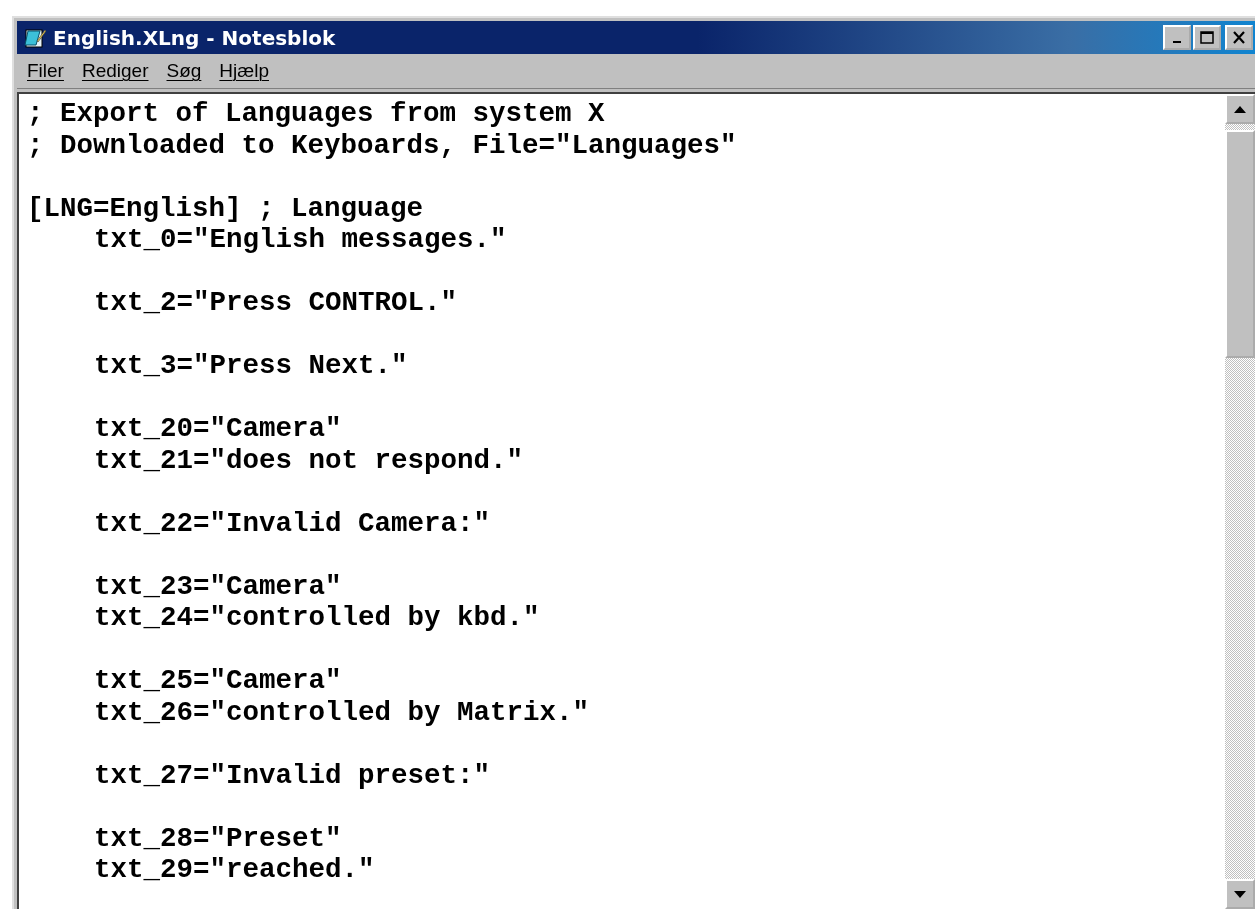 The height and width of the screenshot is (909, 1255). I want to click on entry-line: txt_22="Invalid Camera:", so click(292, 523).